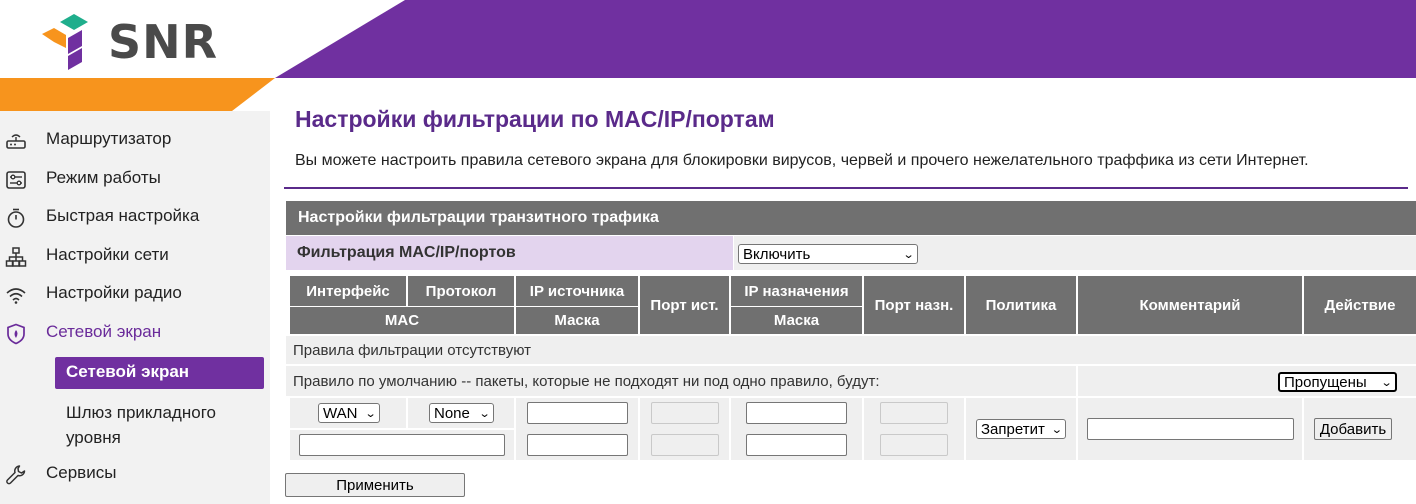 The width and height of the screenshot is (1416, 504). I want to click on th-src-mask: Маска, so click(577, 320).